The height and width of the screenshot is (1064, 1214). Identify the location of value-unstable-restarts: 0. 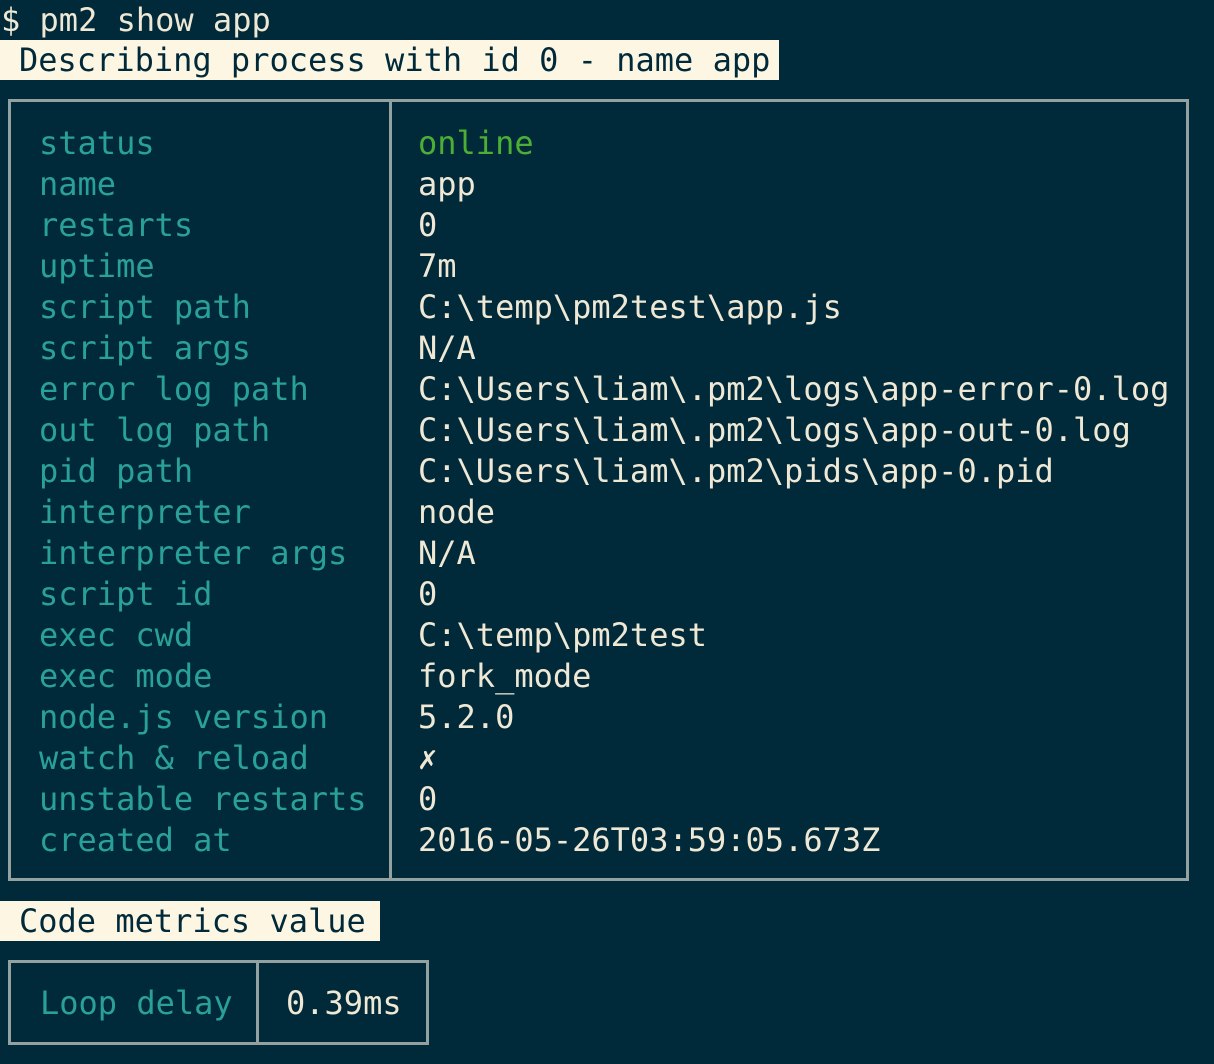
(428, 799).